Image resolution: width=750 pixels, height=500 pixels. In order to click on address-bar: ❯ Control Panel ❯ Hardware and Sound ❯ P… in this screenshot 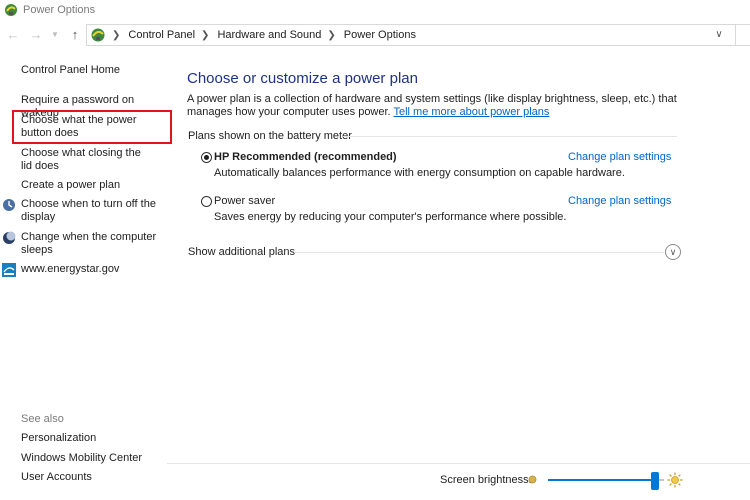, I will do `click(418, 35)`.